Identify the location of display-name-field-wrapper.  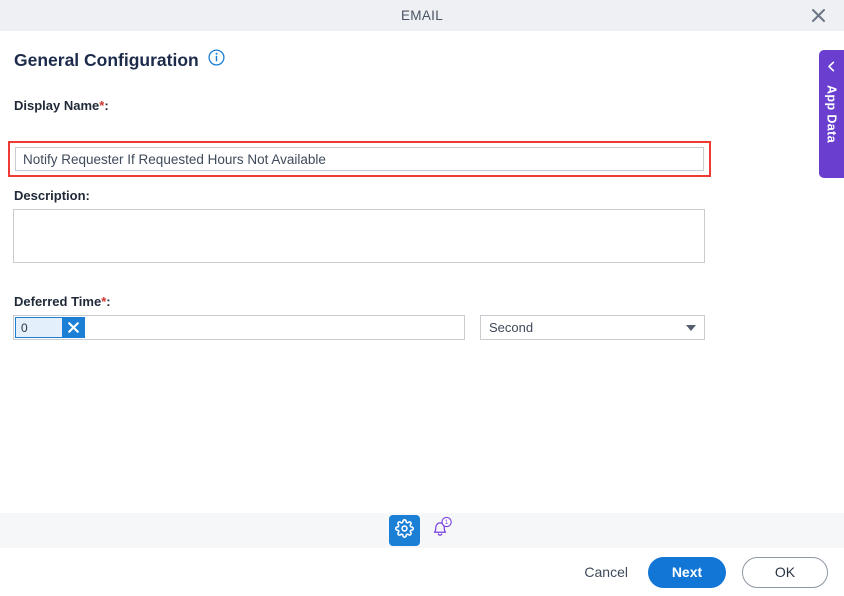
(359, 159).